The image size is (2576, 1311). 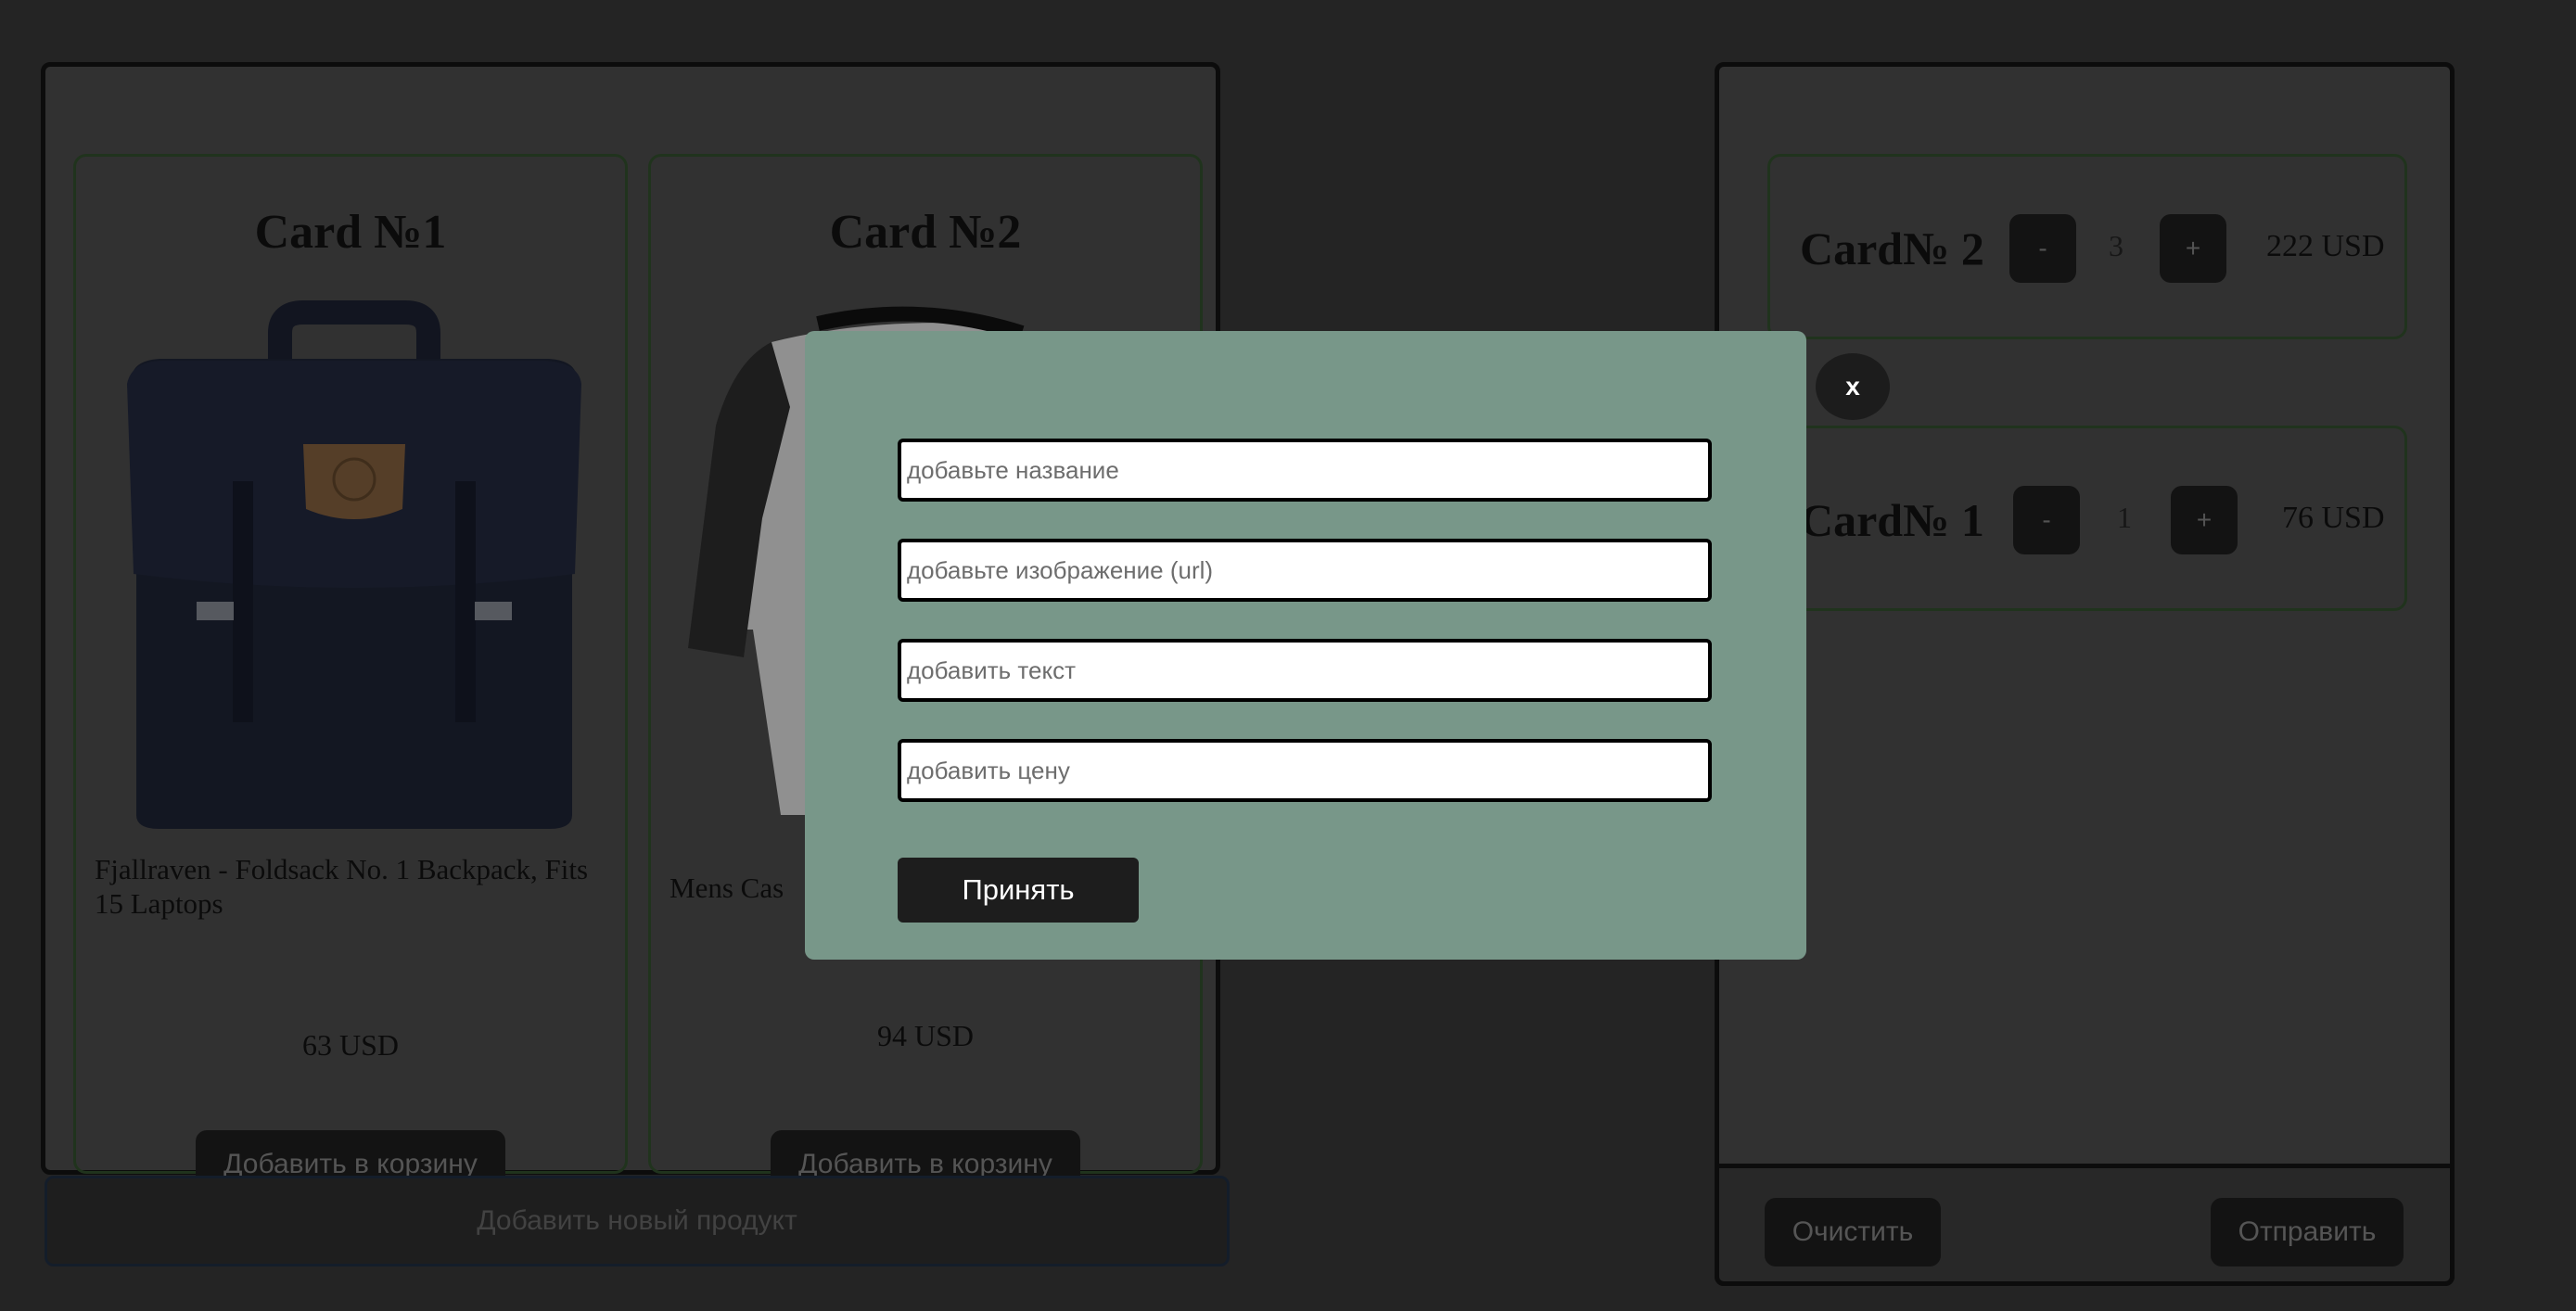 I want to click on product-name-input, so click(x=1305, y=471).